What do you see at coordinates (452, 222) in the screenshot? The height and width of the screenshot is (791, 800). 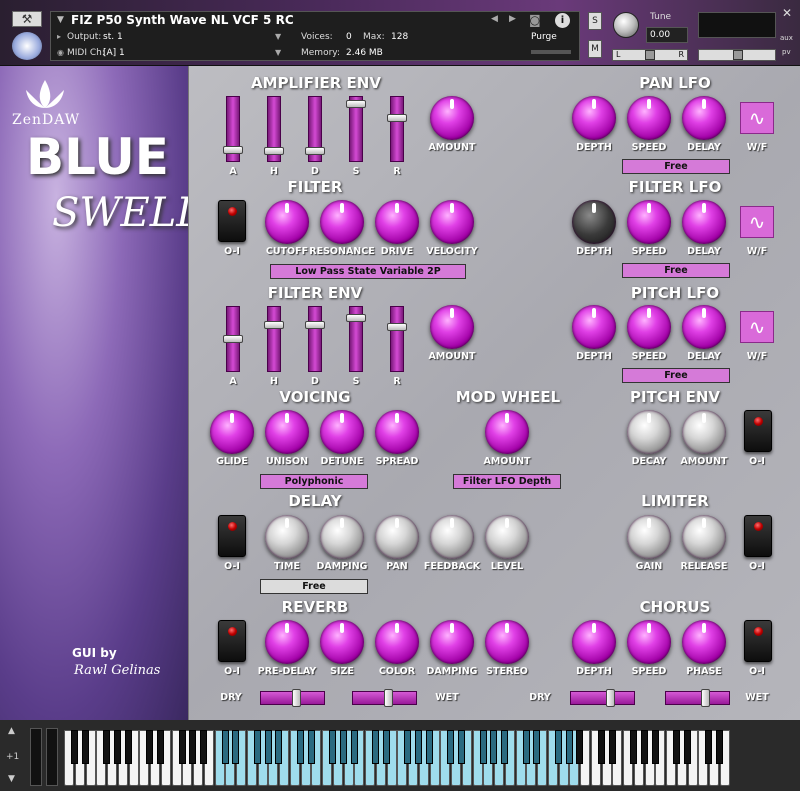 I see `velocity-knob` at bounding box center [452, 222].